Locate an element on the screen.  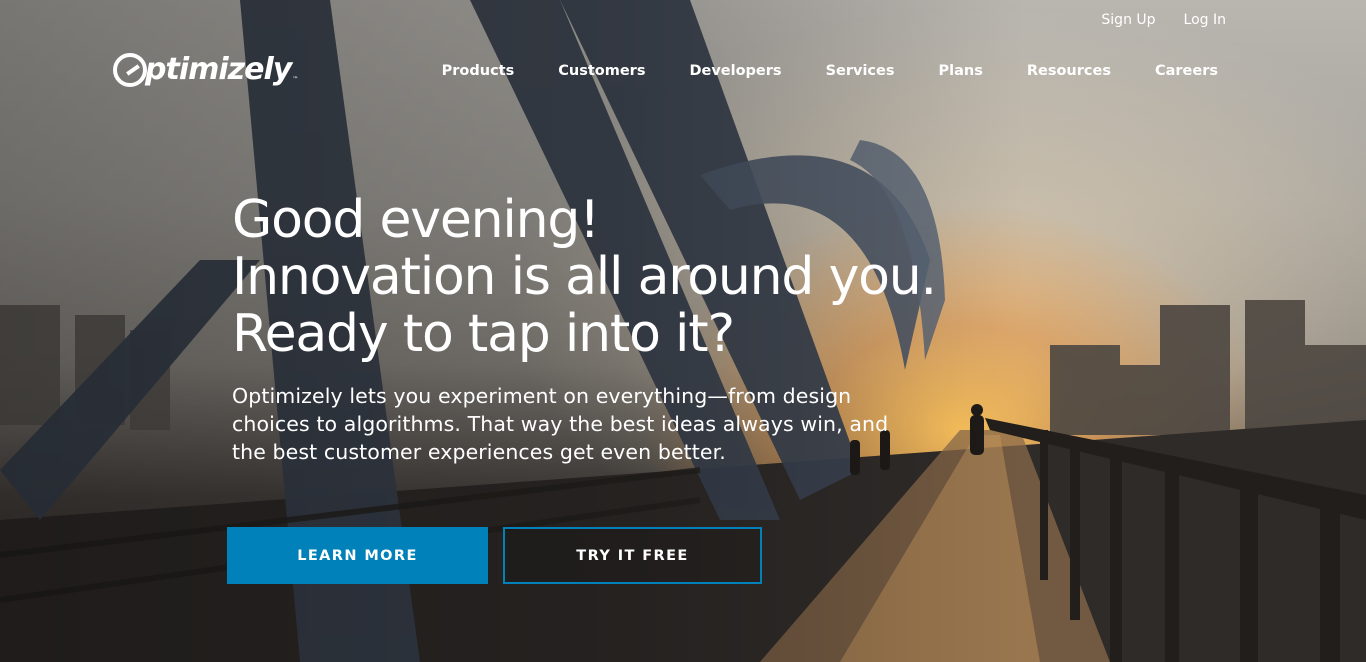
nav-item-resources: Resources is located at coordinates (1069, 71).